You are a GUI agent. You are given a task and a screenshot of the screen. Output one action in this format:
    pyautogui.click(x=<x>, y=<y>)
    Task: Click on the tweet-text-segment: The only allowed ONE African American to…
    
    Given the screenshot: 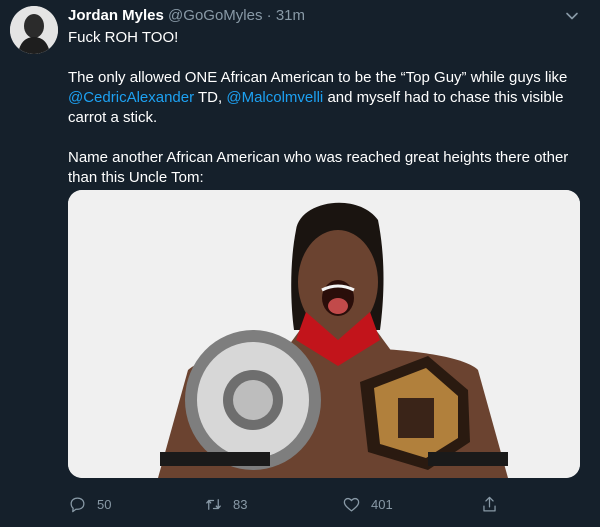 What is the action you would take?
    pyautogui.click(x=318, y=77)
    